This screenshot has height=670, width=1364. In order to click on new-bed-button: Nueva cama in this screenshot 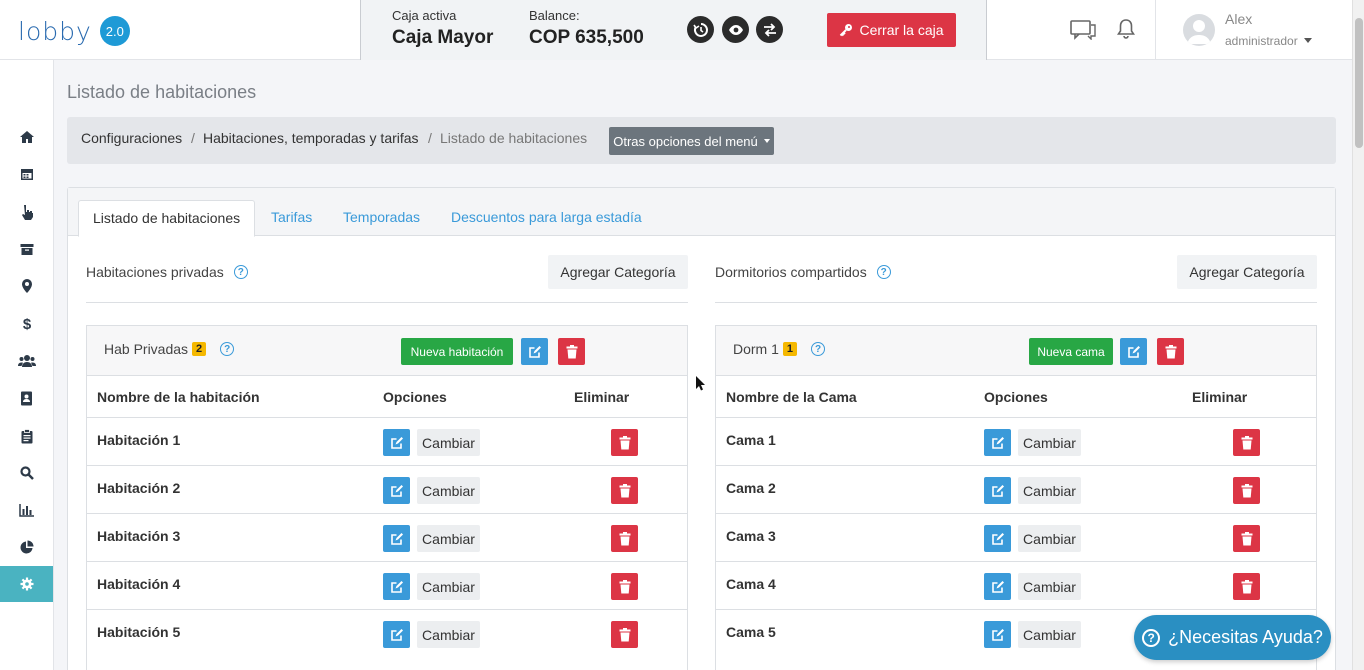, I will do `click(1071, 351)`.